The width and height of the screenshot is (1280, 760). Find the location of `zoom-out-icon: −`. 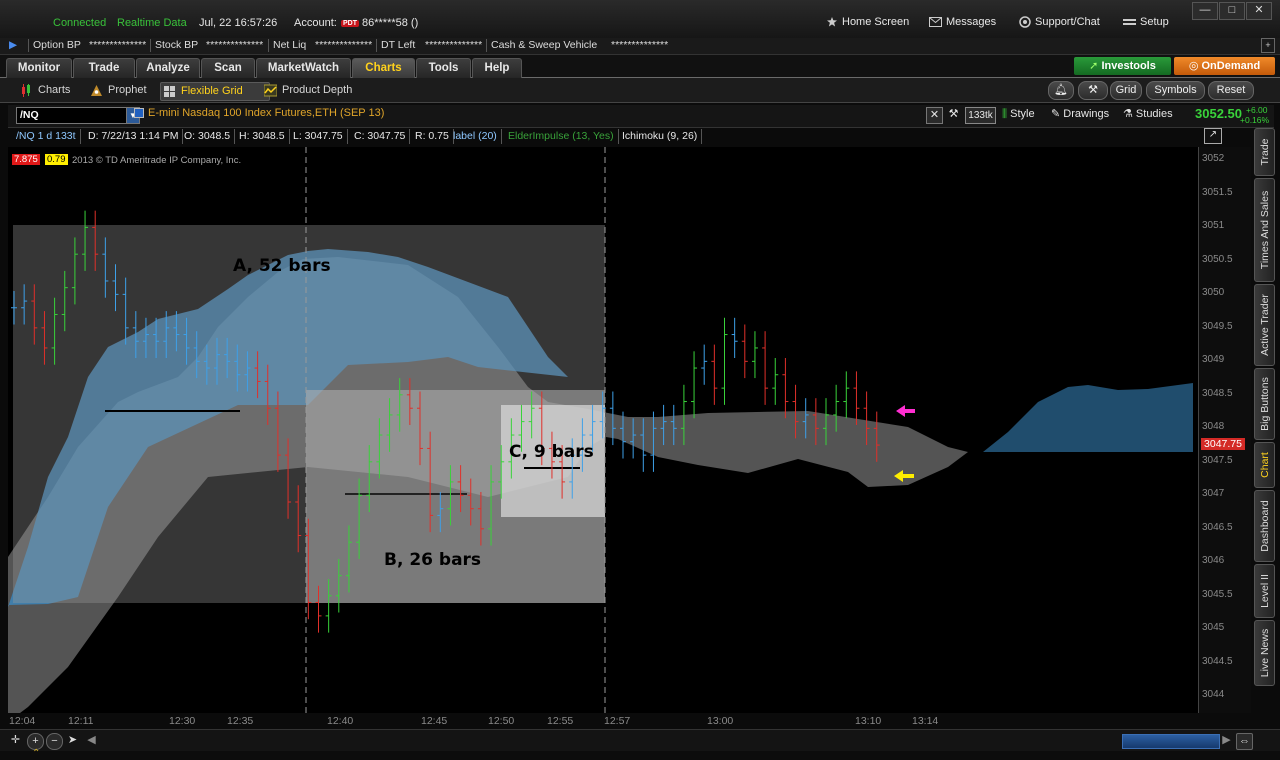

zoom-out-icon: − is located at coordinates (54, 741).